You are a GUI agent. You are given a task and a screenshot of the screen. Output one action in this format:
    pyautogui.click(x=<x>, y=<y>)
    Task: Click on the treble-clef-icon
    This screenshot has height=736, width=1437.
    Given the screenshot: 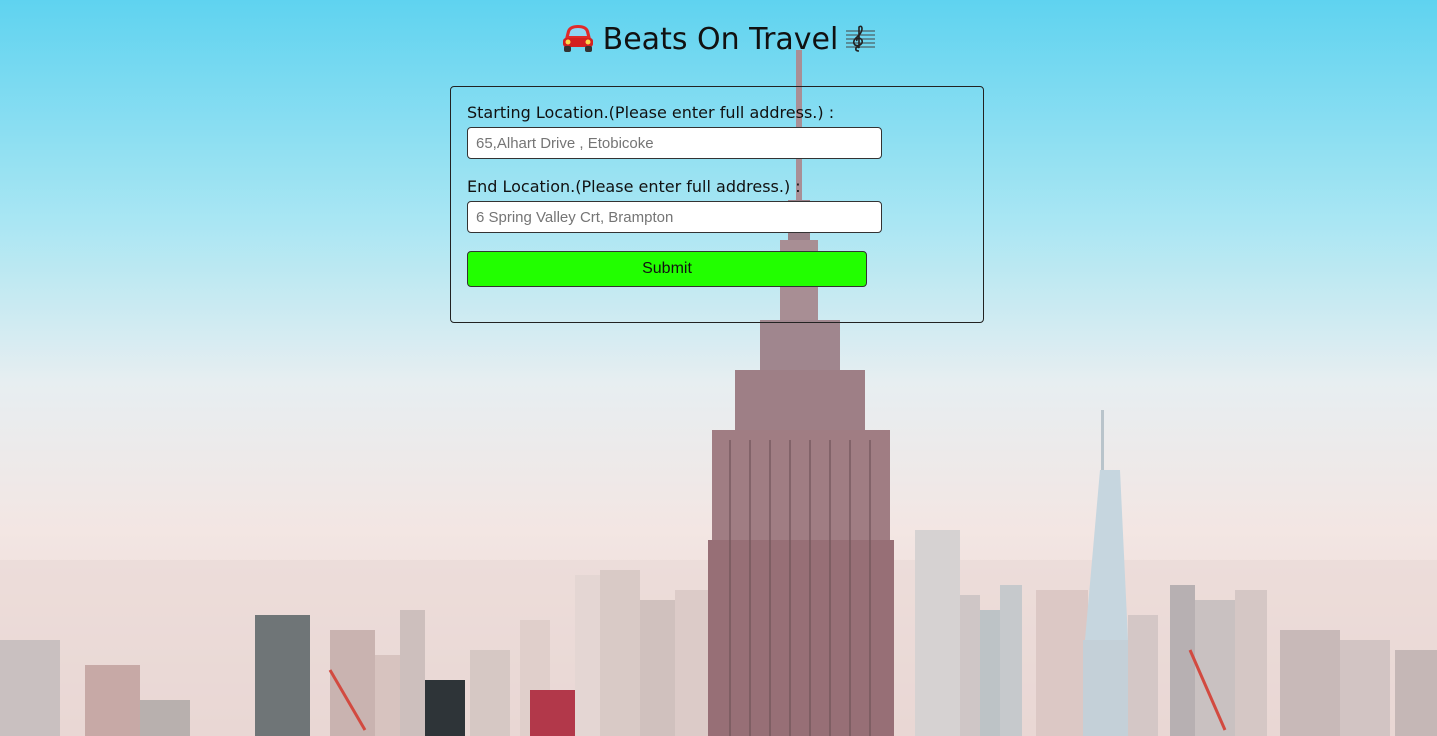 What is the action you would take?
    pyautogui.click(x=861, y=38)
    